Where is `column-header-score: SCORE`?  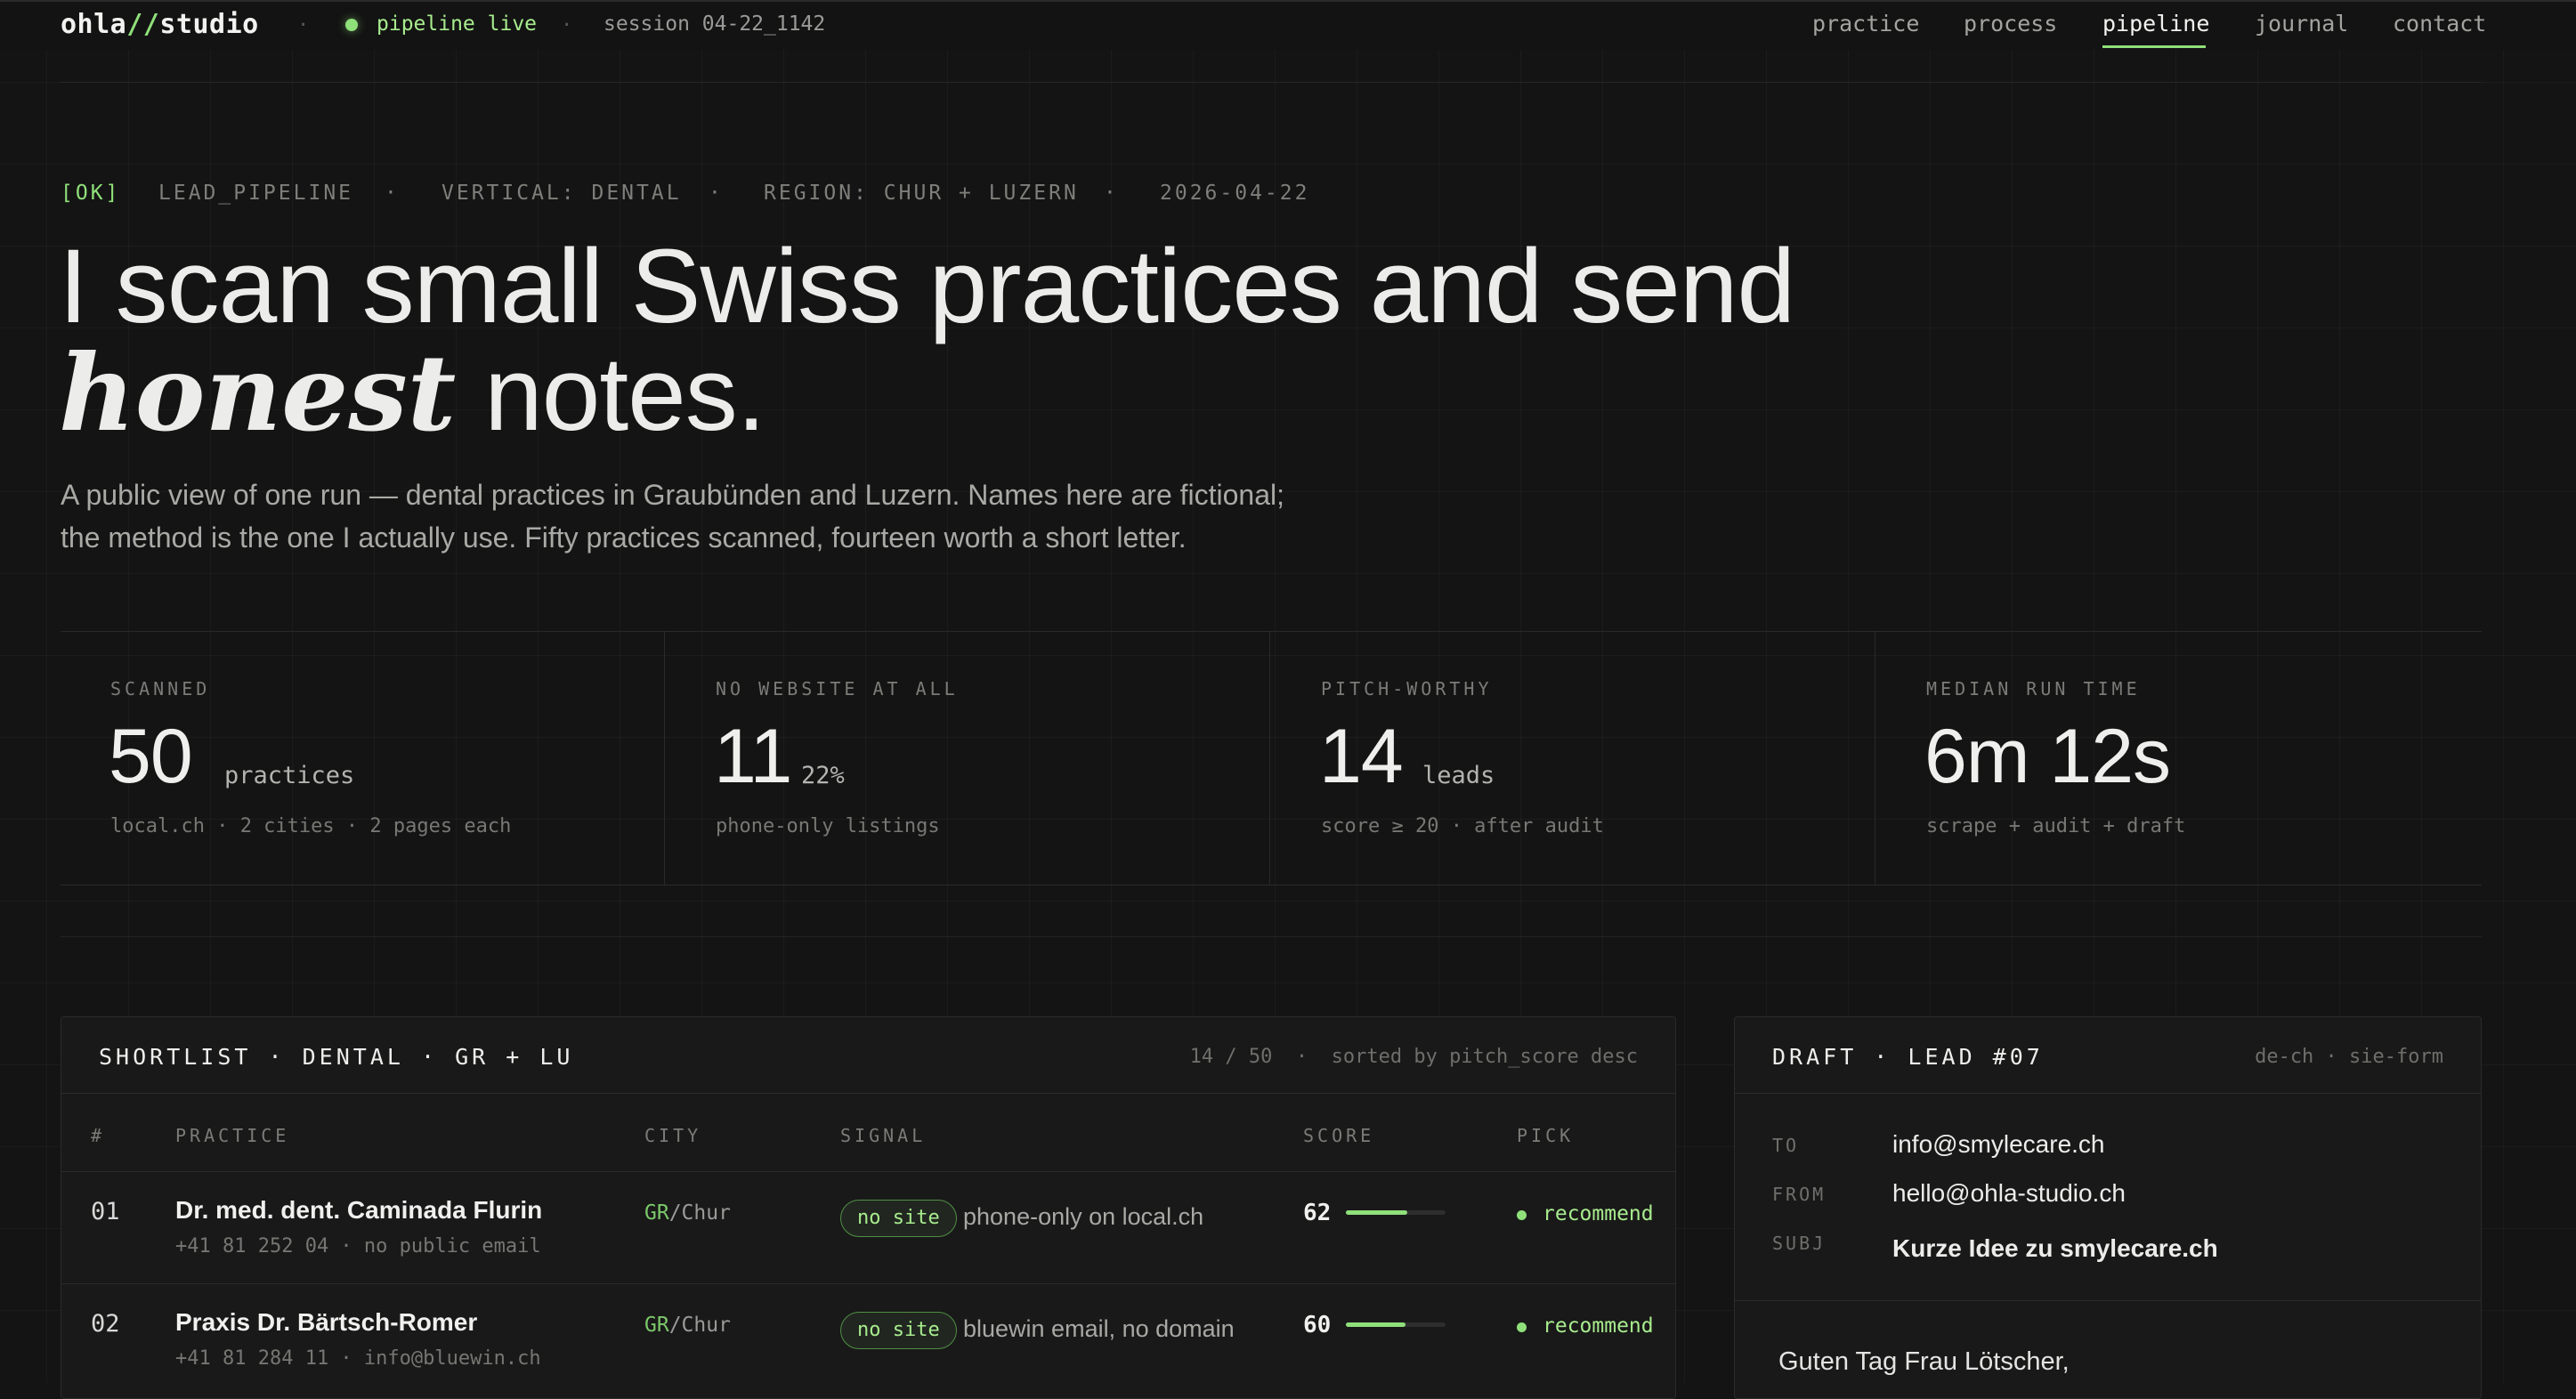 column-header-score: SCORE is located at coordinates (1338, 1135).